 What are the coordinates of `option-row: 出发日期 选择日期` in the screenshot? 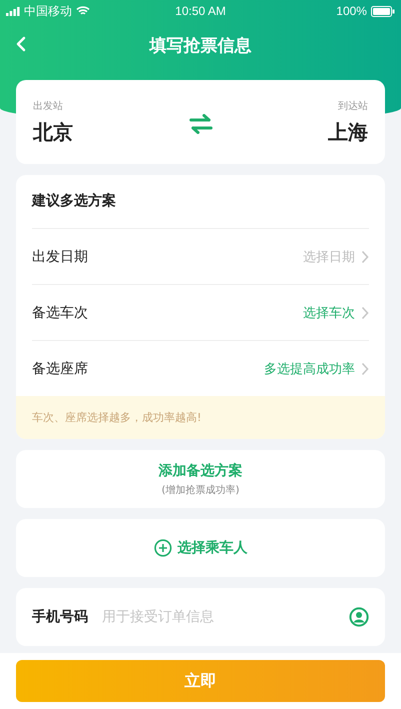 It's located at (200, 256).